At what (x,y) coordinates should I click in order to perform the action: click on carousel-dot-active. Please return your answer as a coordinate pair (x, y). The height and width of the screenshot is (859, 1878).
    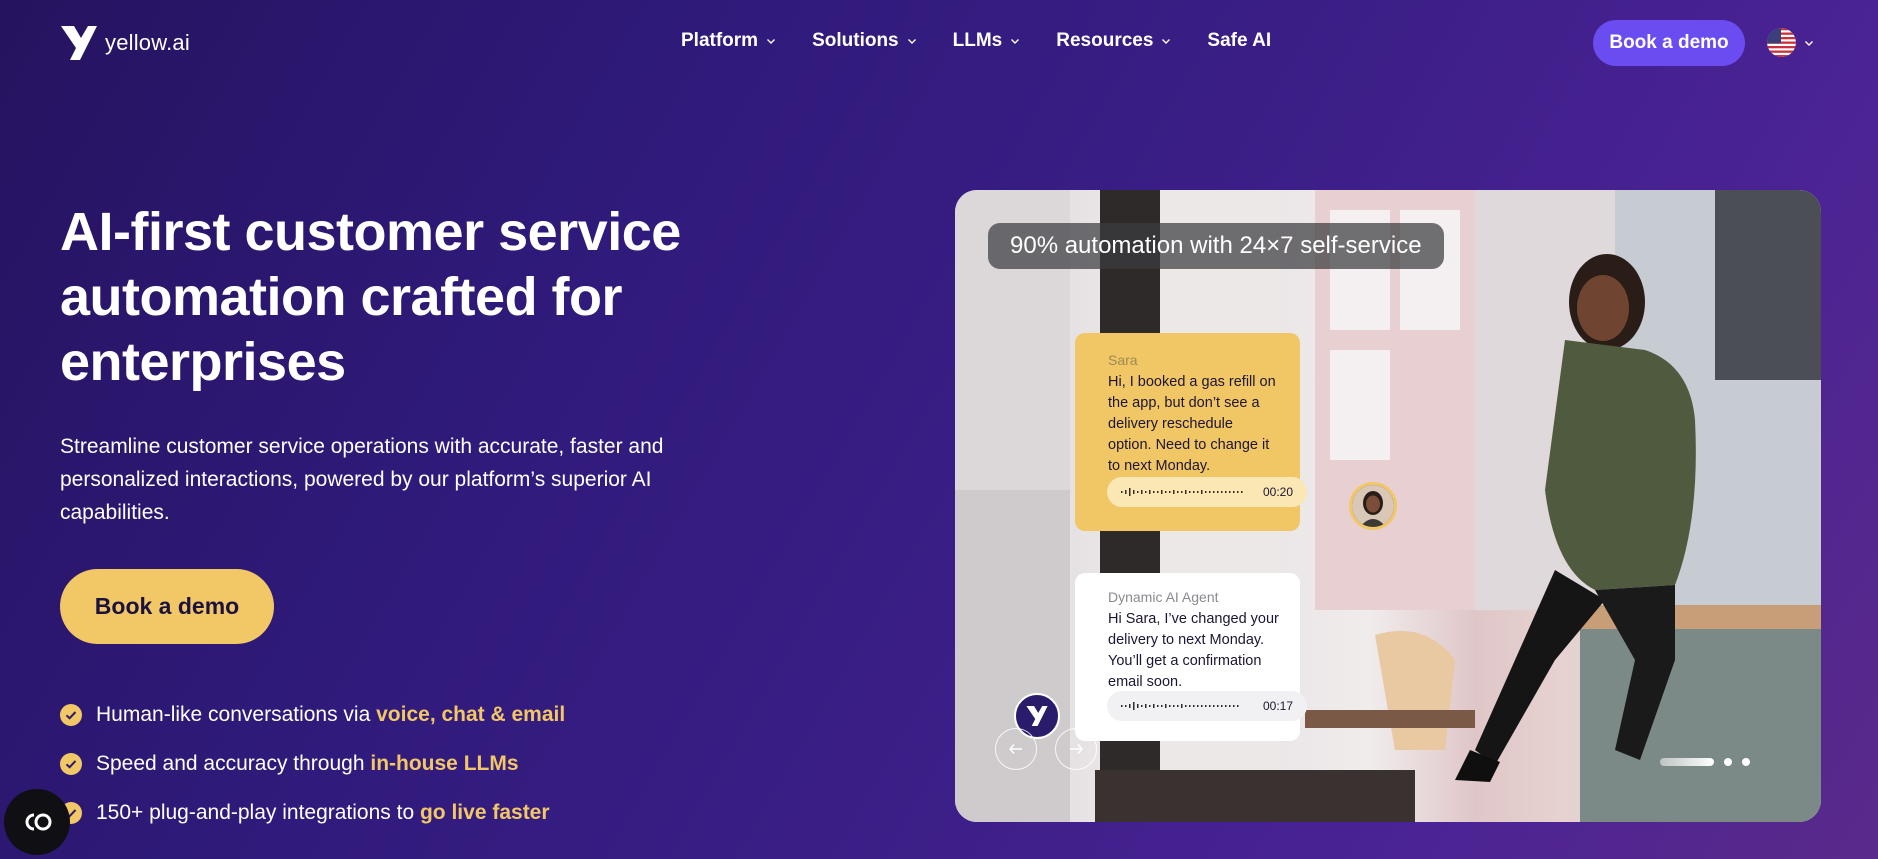
    Looking at the image, I should click on (1687, 762).